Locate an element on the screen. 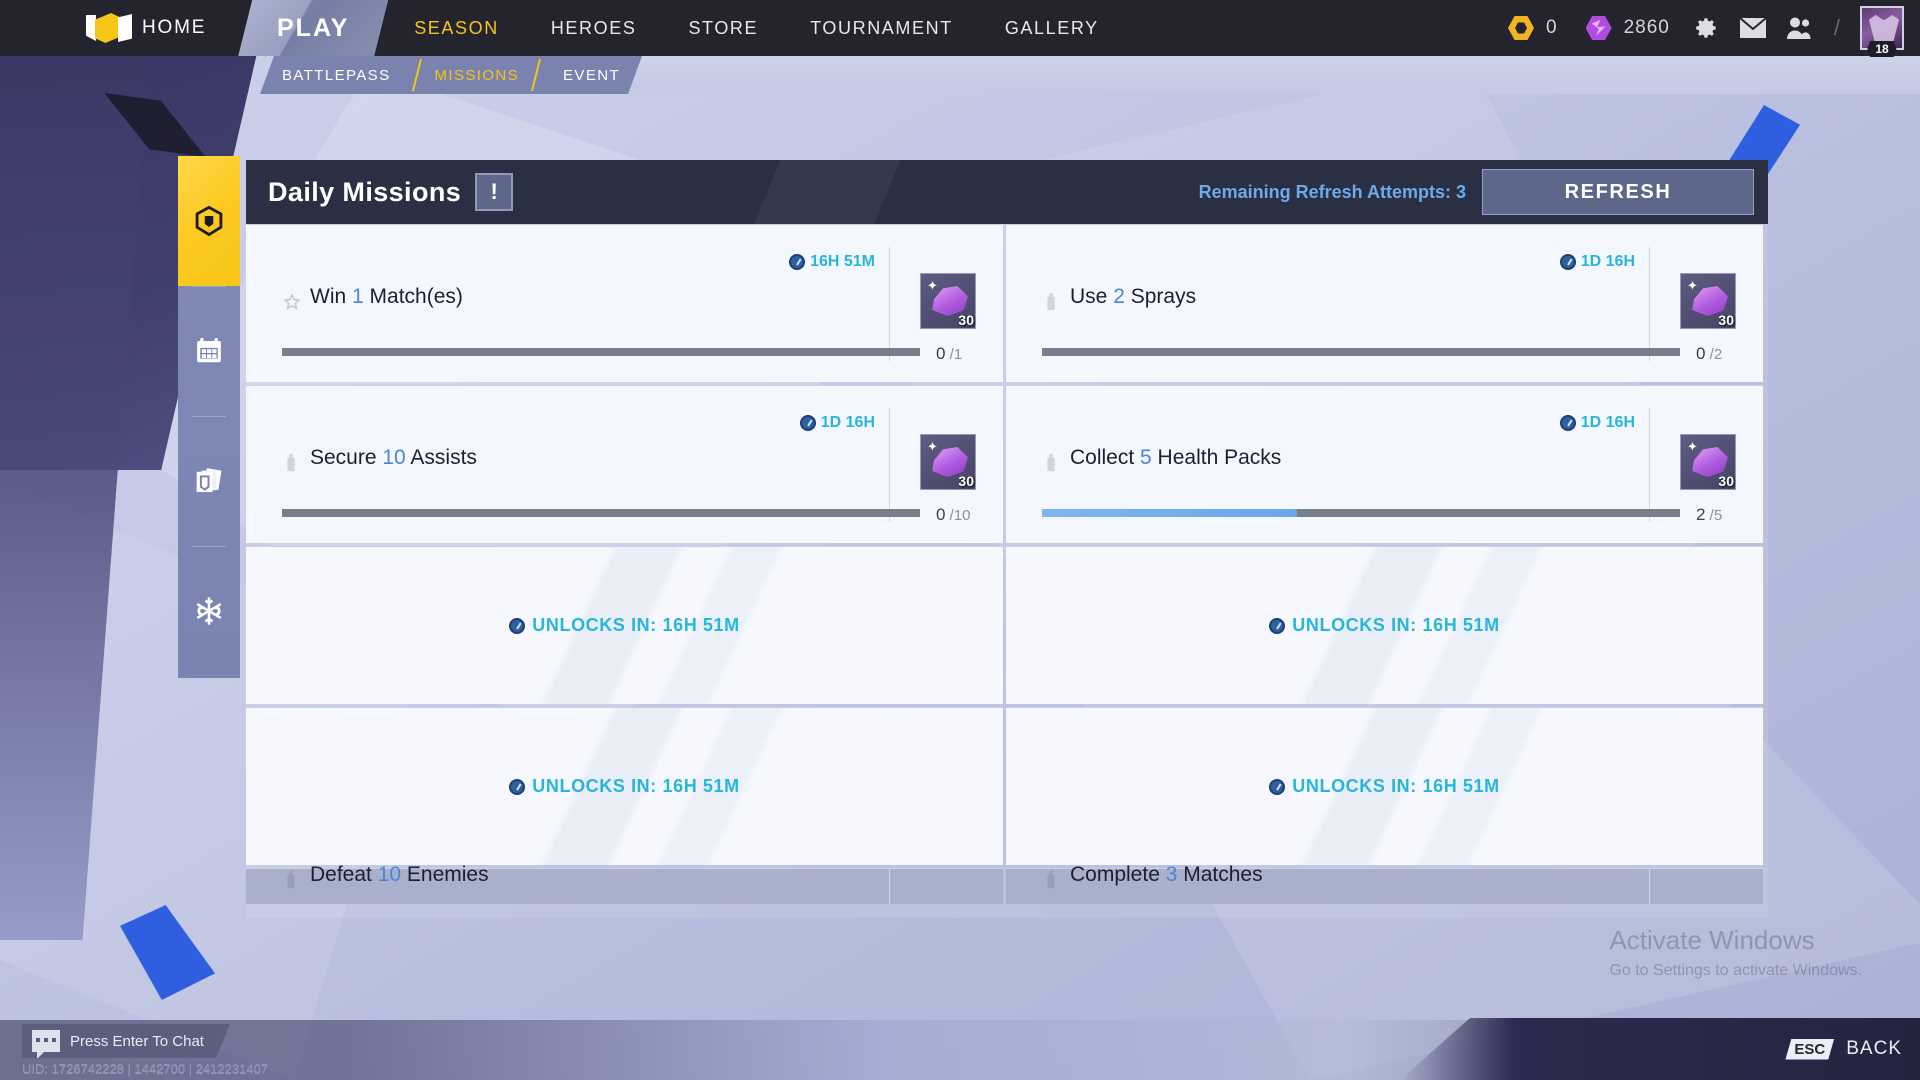  mail-icon is located at coordinates (1753, 28).